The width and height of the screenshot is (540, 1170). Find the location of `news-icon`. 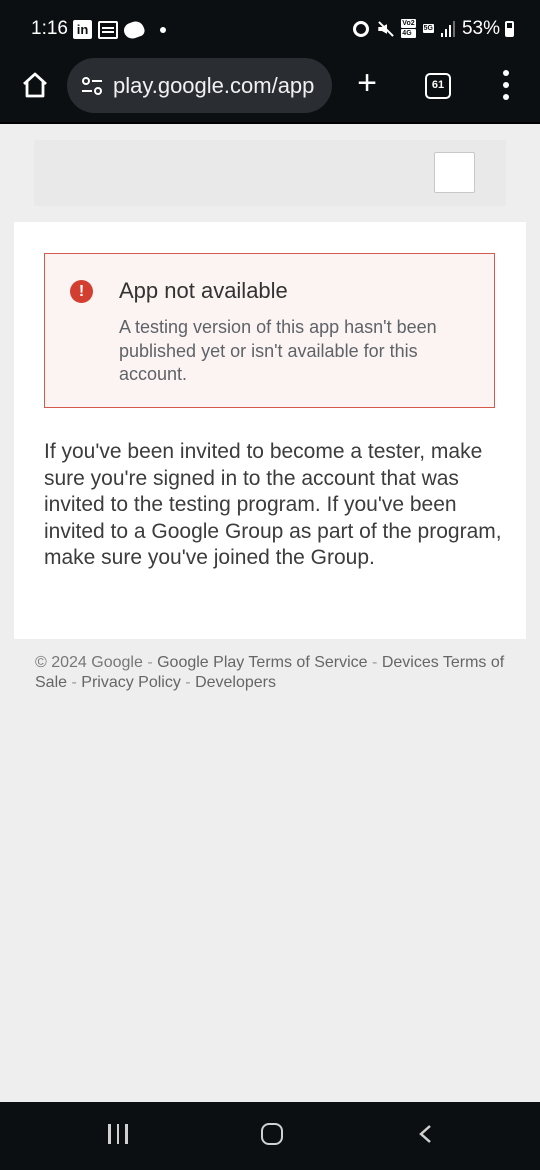

news-icon is located at coordinates (108, 29).